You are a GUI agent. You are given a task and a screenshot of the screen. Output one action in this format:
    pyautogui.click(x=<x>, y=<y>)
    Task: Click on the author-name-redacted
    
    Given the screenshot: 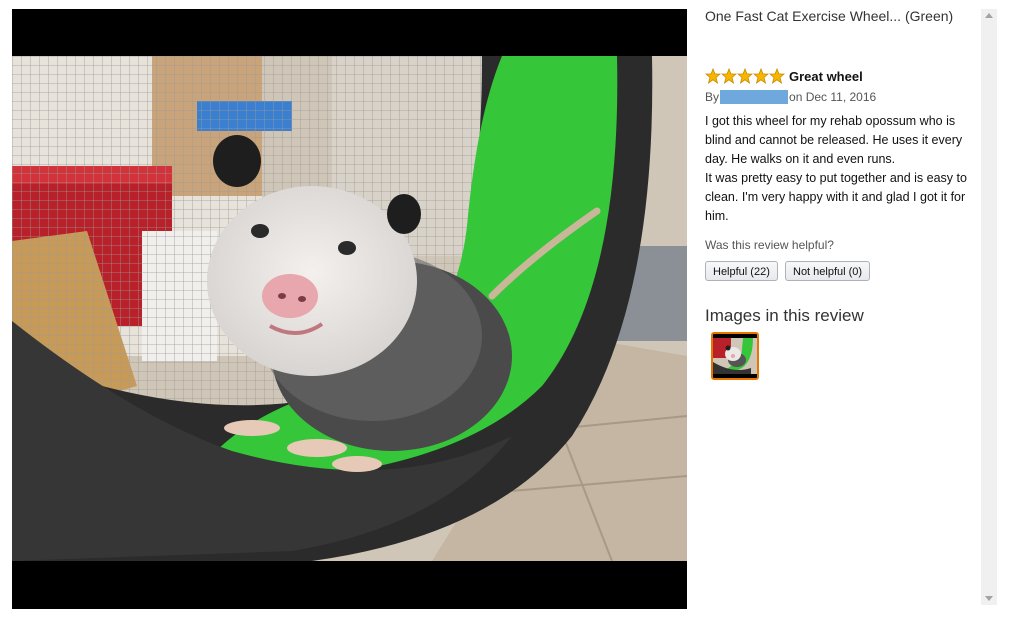 What is the action you would take?
    pyautogui.click(x=754, y=97)
    